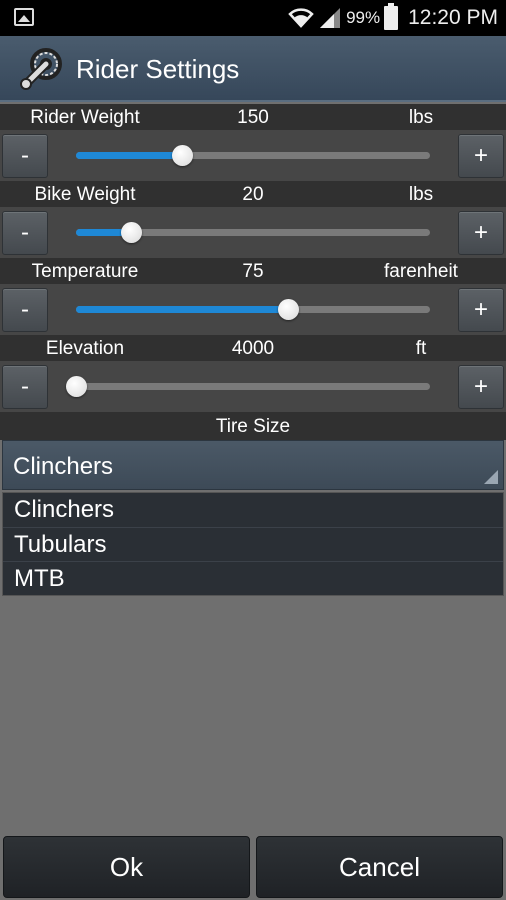 This screenshot has width=506, height=900. Describe the element at coordinates (491, 477) in the screenshot. I see `dropdown-arrow-icon` at that location.